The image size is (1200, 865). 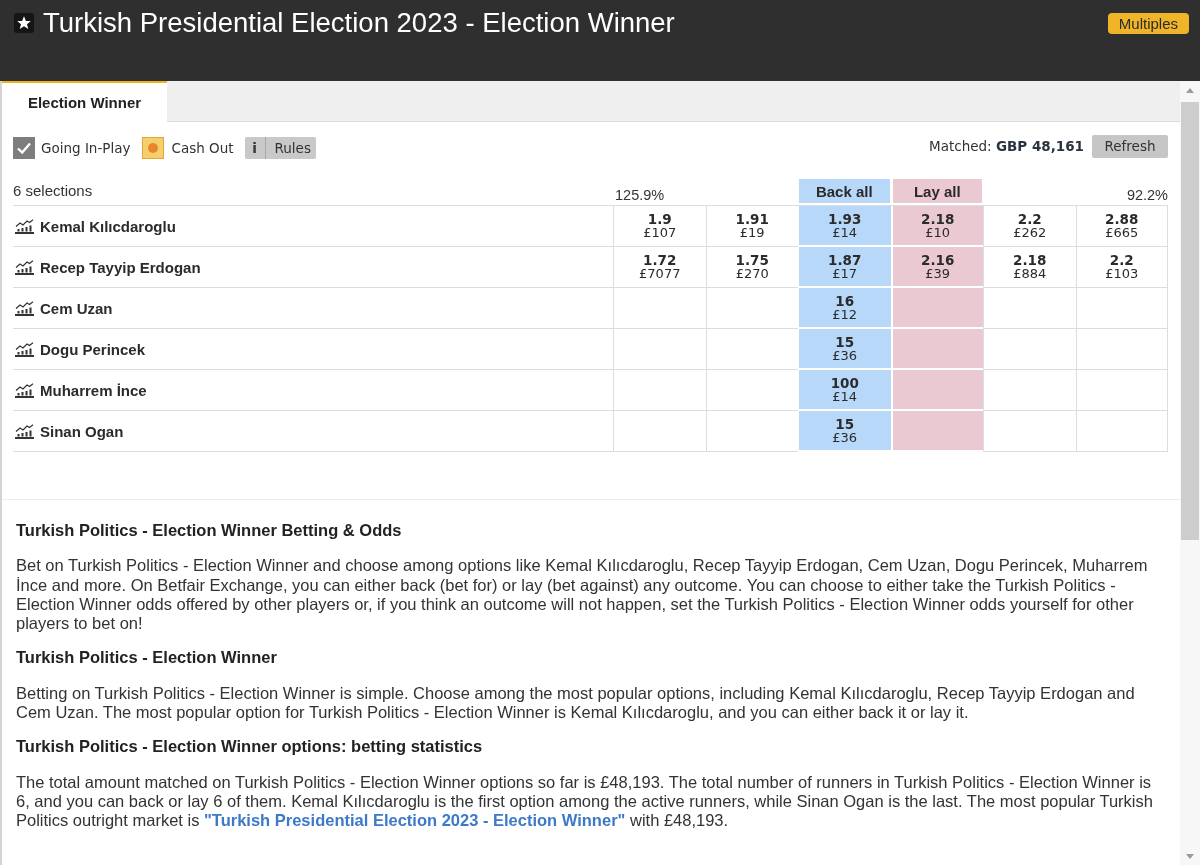 I want to click on back-odds-button: 1.87 £17, so click(x=844, y=267).